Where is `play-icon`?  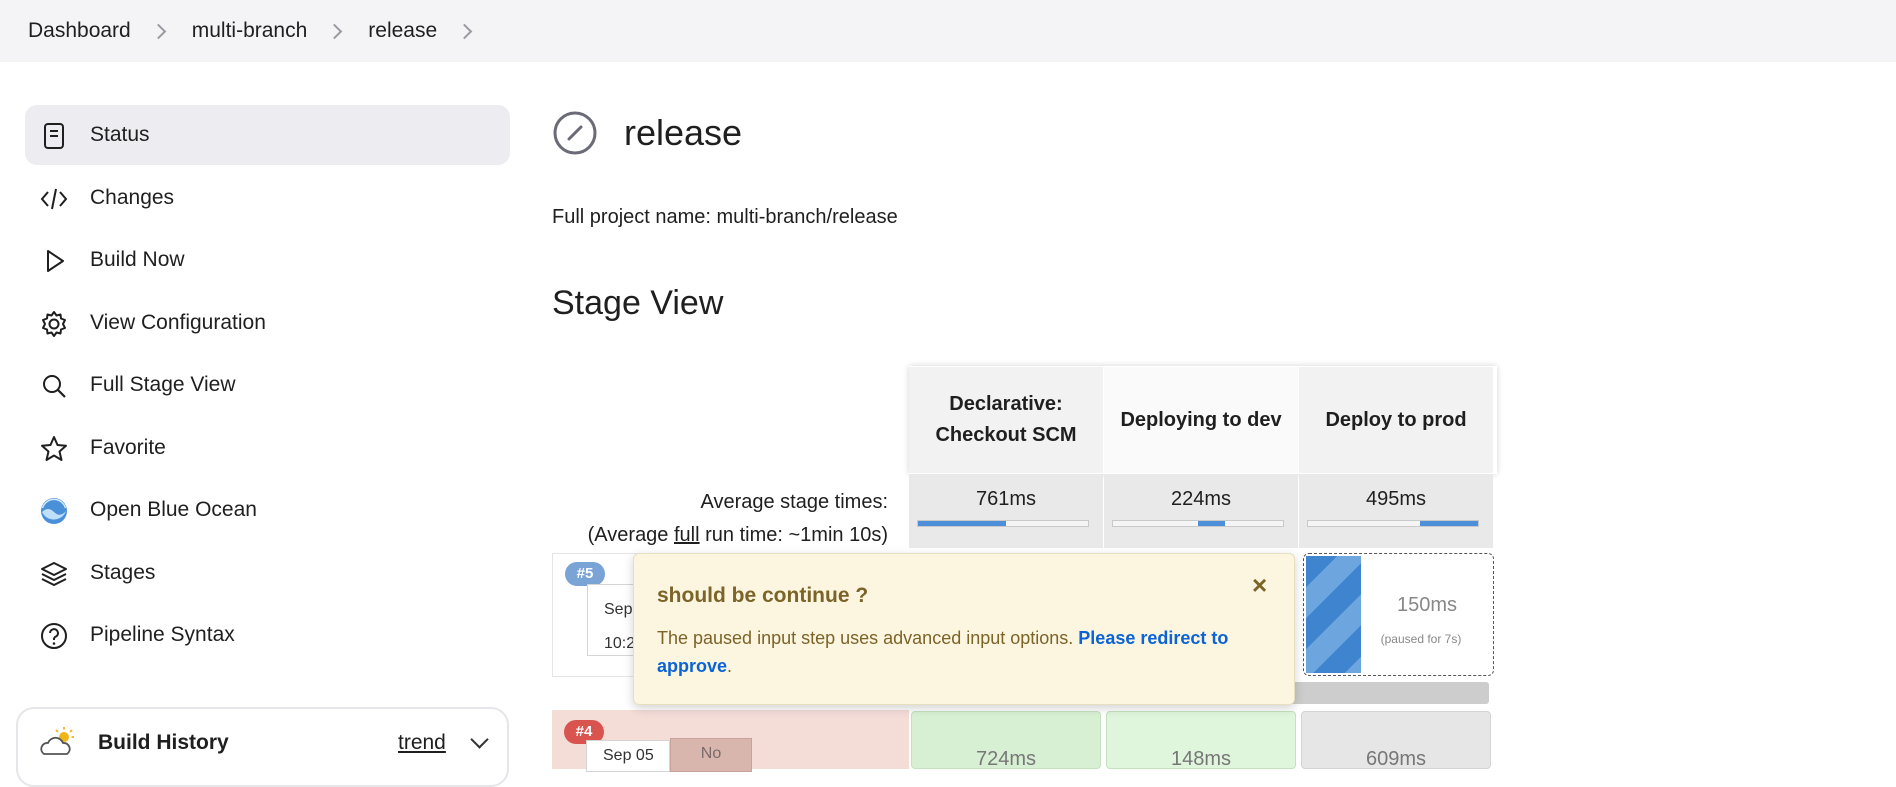
play-icon is located at coordinates (54, 261).